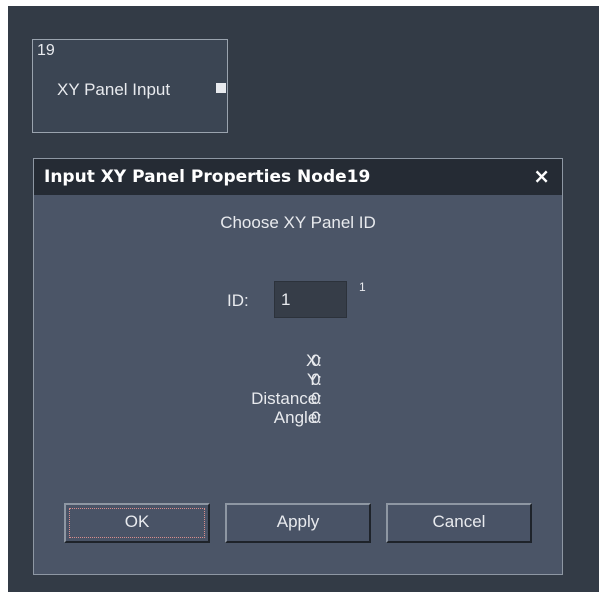 The image size is (601, 597). I want to click on cancel-button: Cancel, so click(459, 523).